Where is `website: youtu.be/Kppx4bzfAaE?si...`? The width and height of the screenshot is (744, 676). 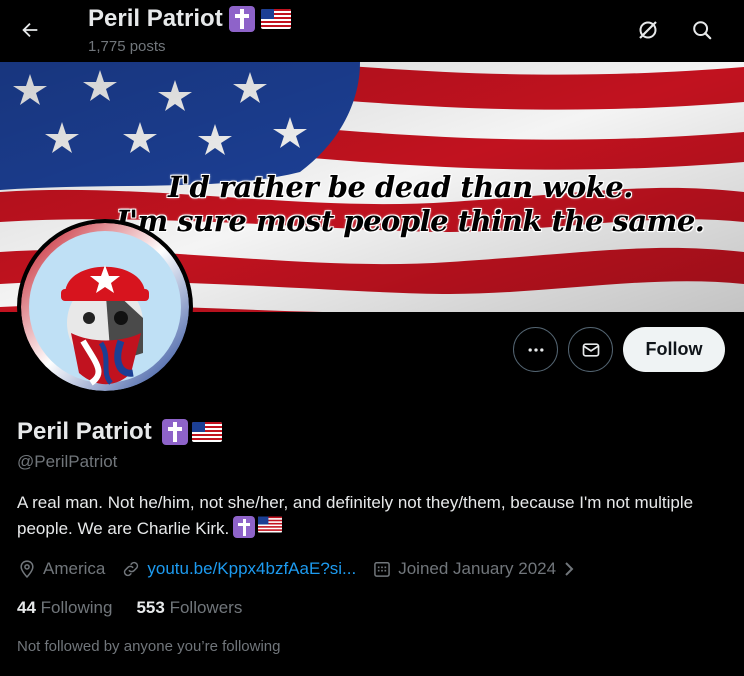
website: youtu.be/Kppx4bzfAaE?si... is located at coordinates (238, 569).